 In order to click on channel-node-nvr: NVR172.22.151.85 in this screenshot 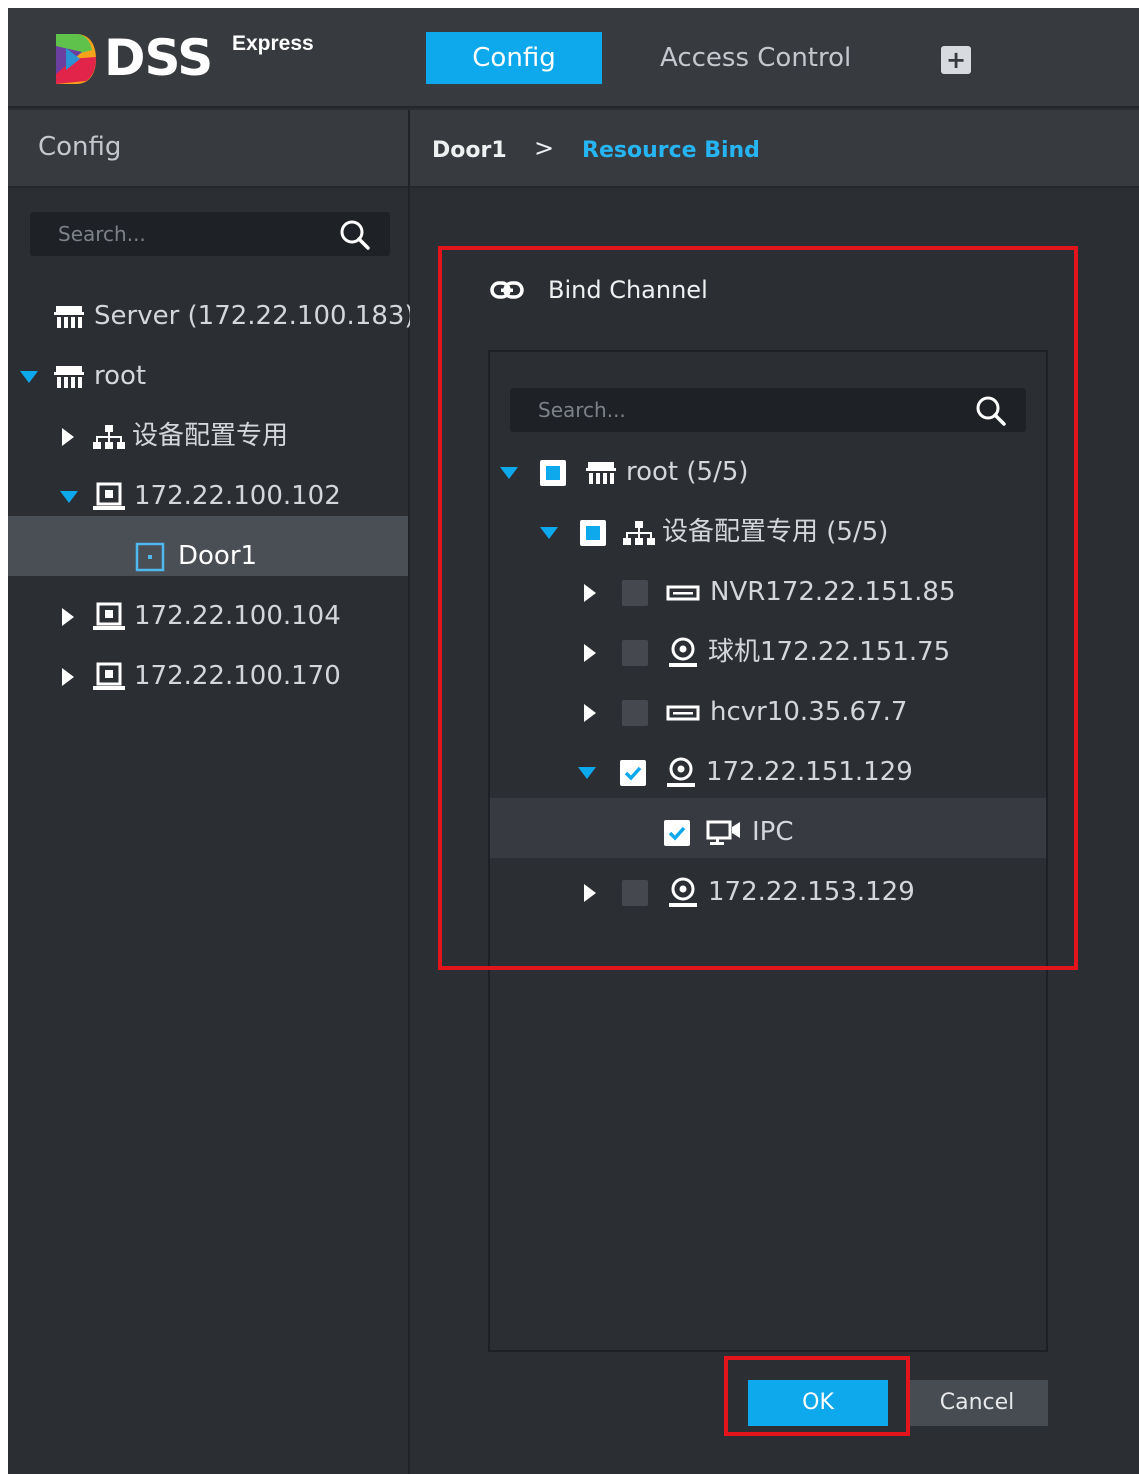, I will do `click(770, 592)`.